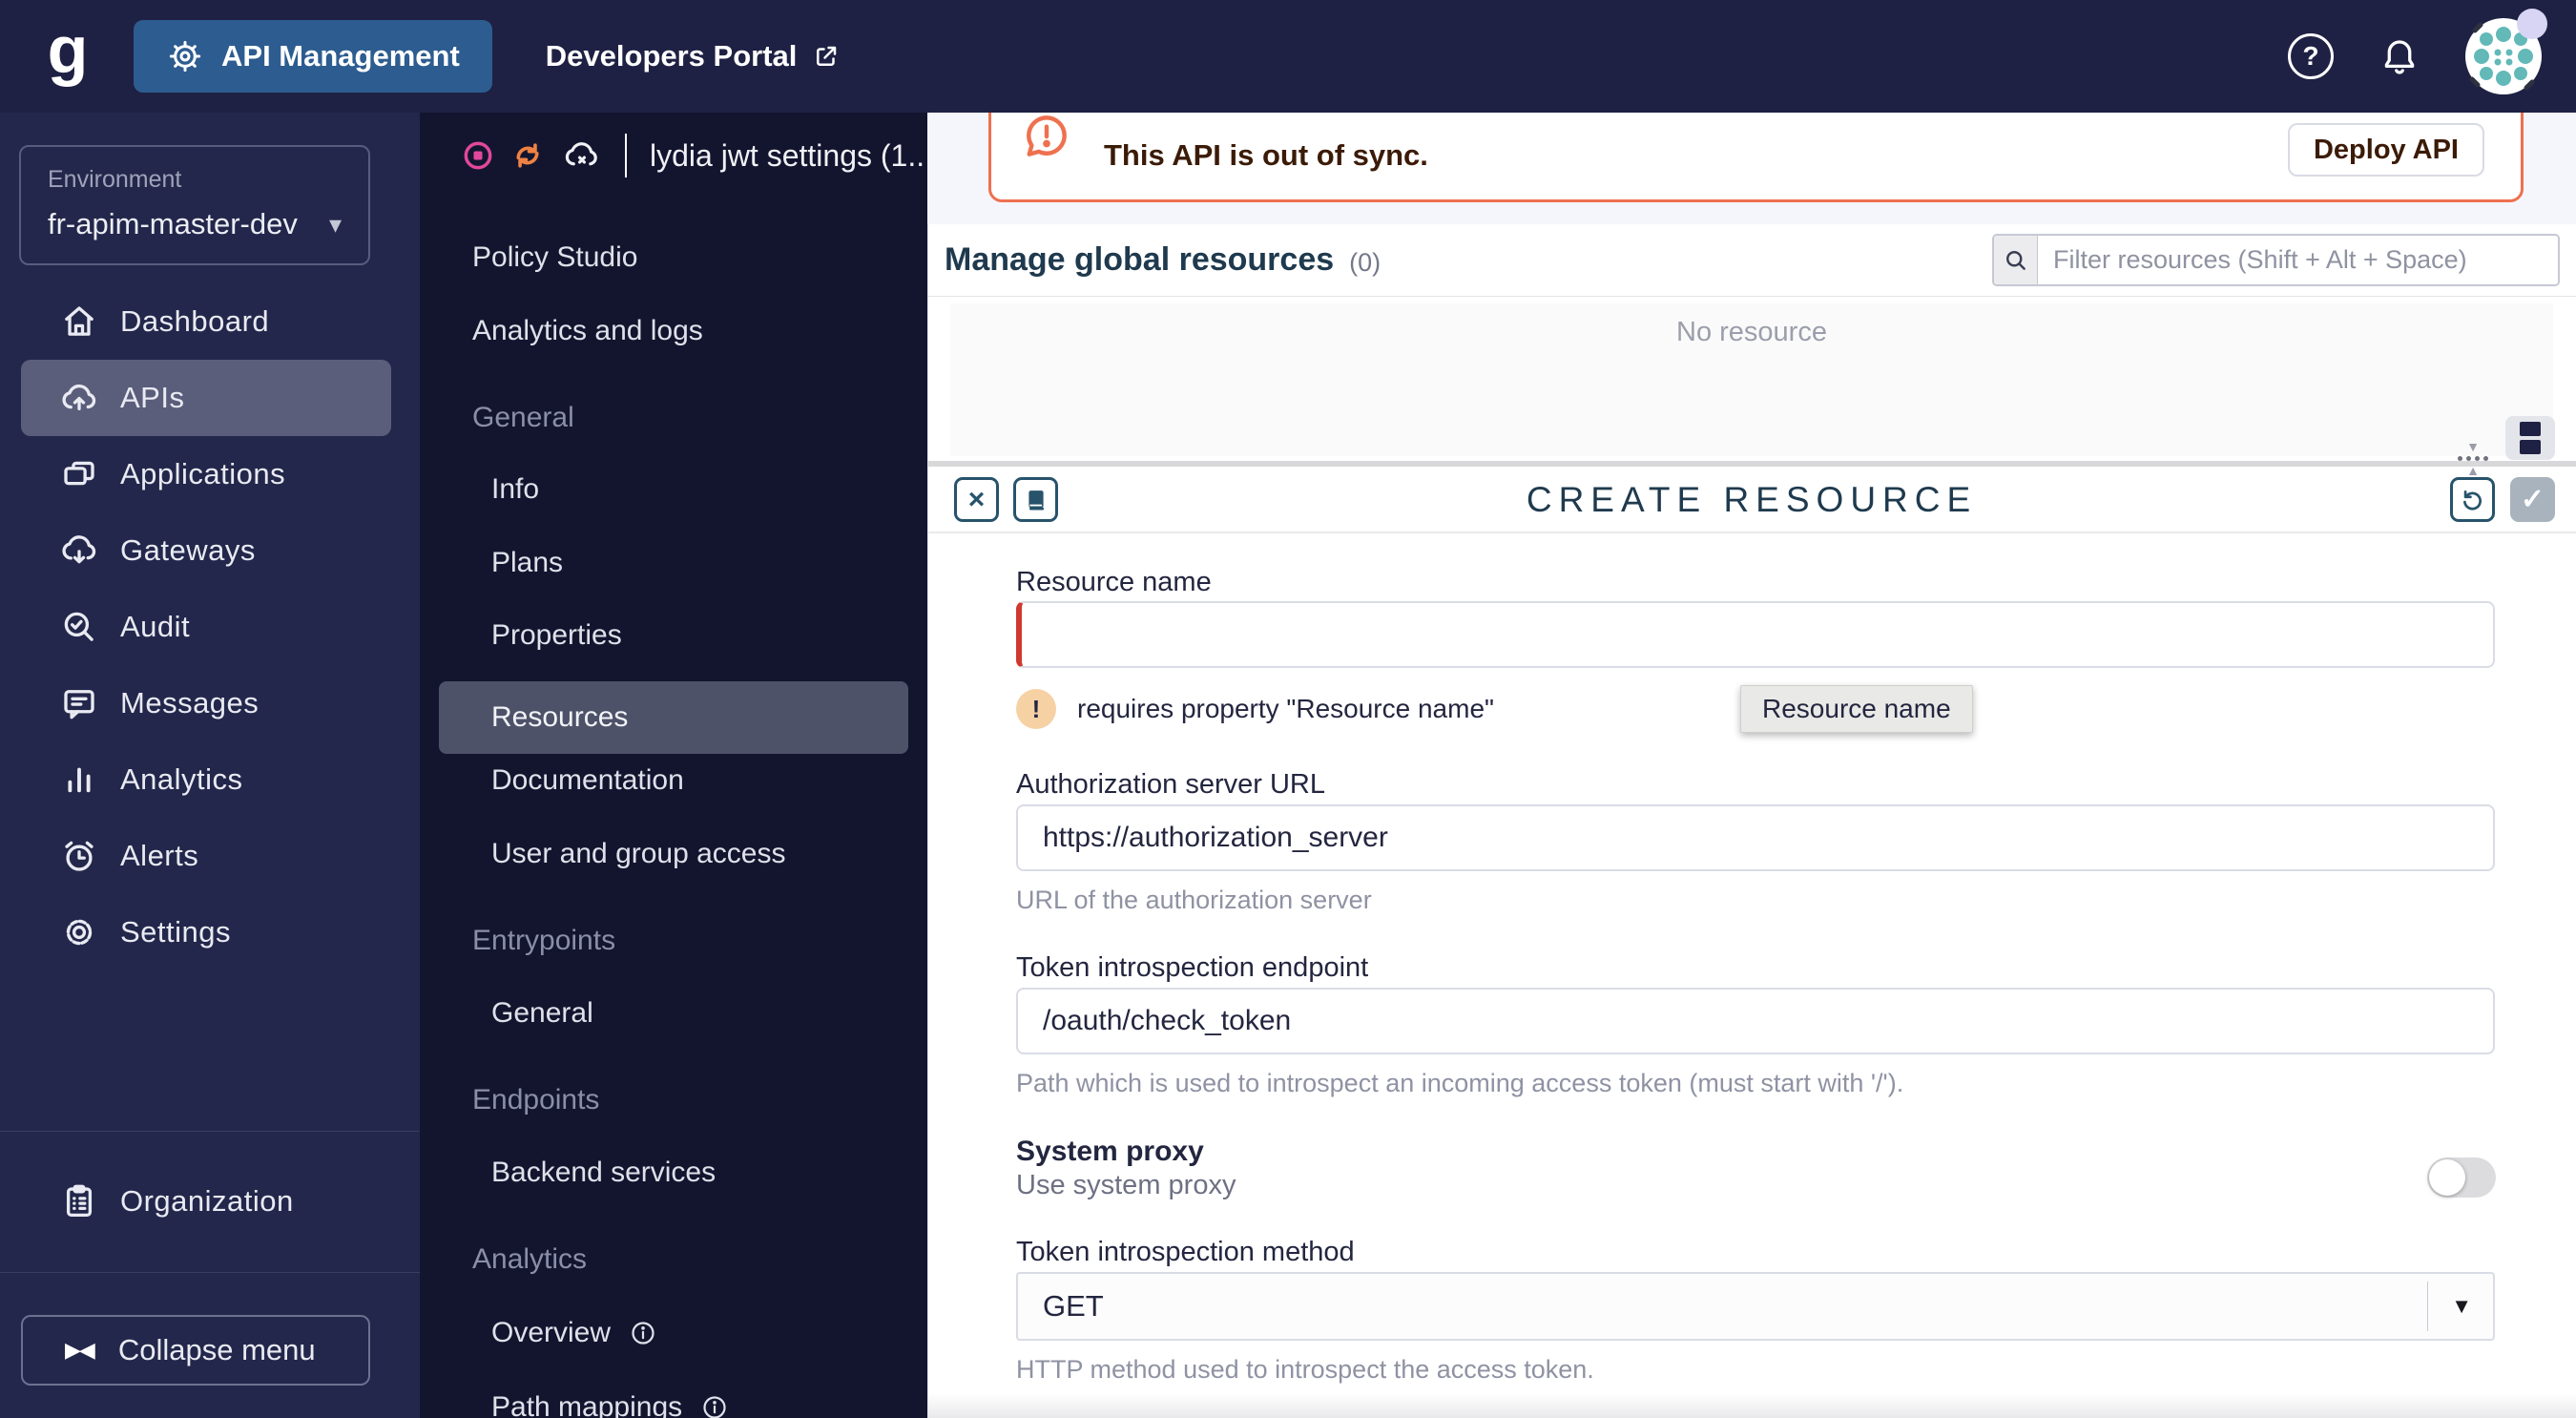  What do you see at coordinates (2473, 500) in the screenshot?
I see `rotate-ccw-icon` at bounding box center [2473, 500].